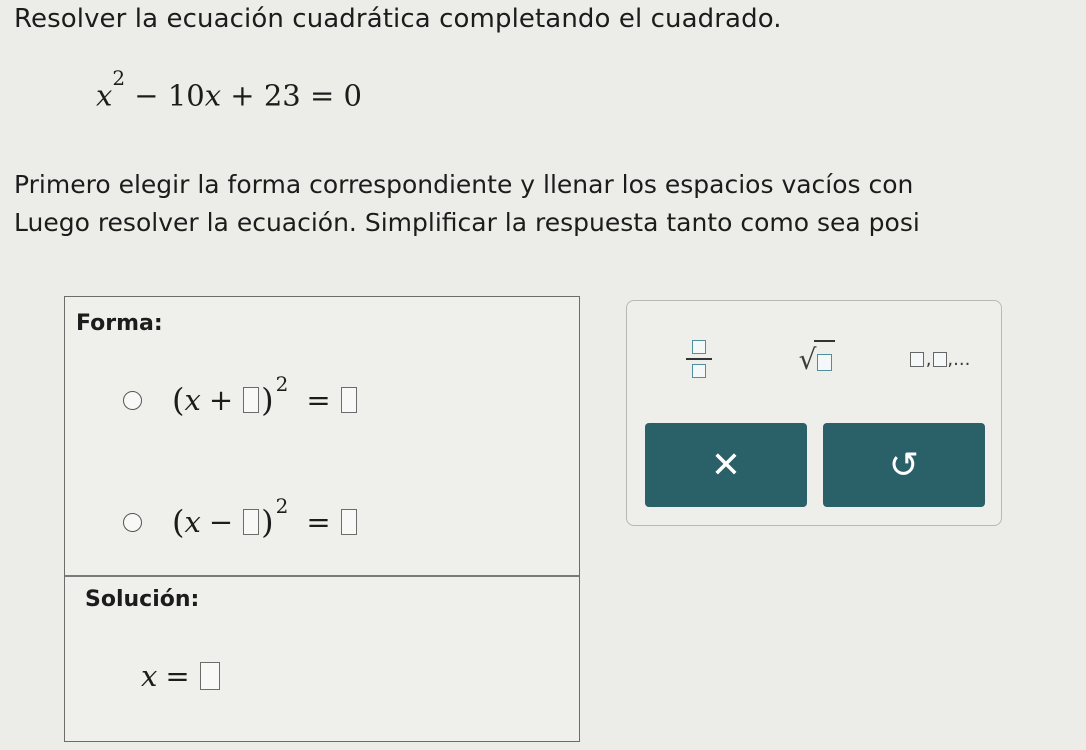 The height and width of the screenshot is (750, 1086). Describe the element at coordinates (348, 400) in the screenshot. I see `plus-form-rhs-input` at that location.